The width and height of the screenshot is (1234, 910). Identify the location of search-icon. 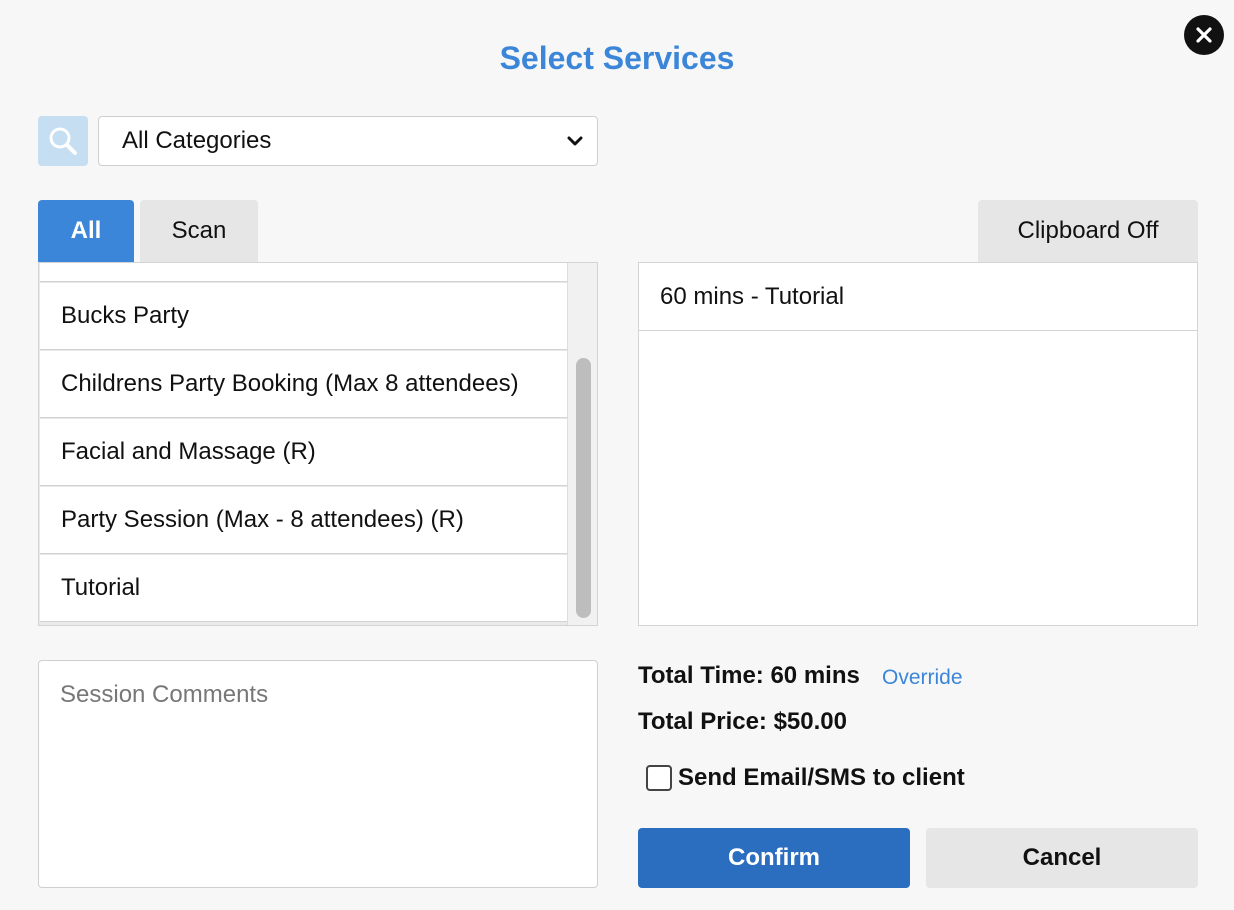
(63, 141).